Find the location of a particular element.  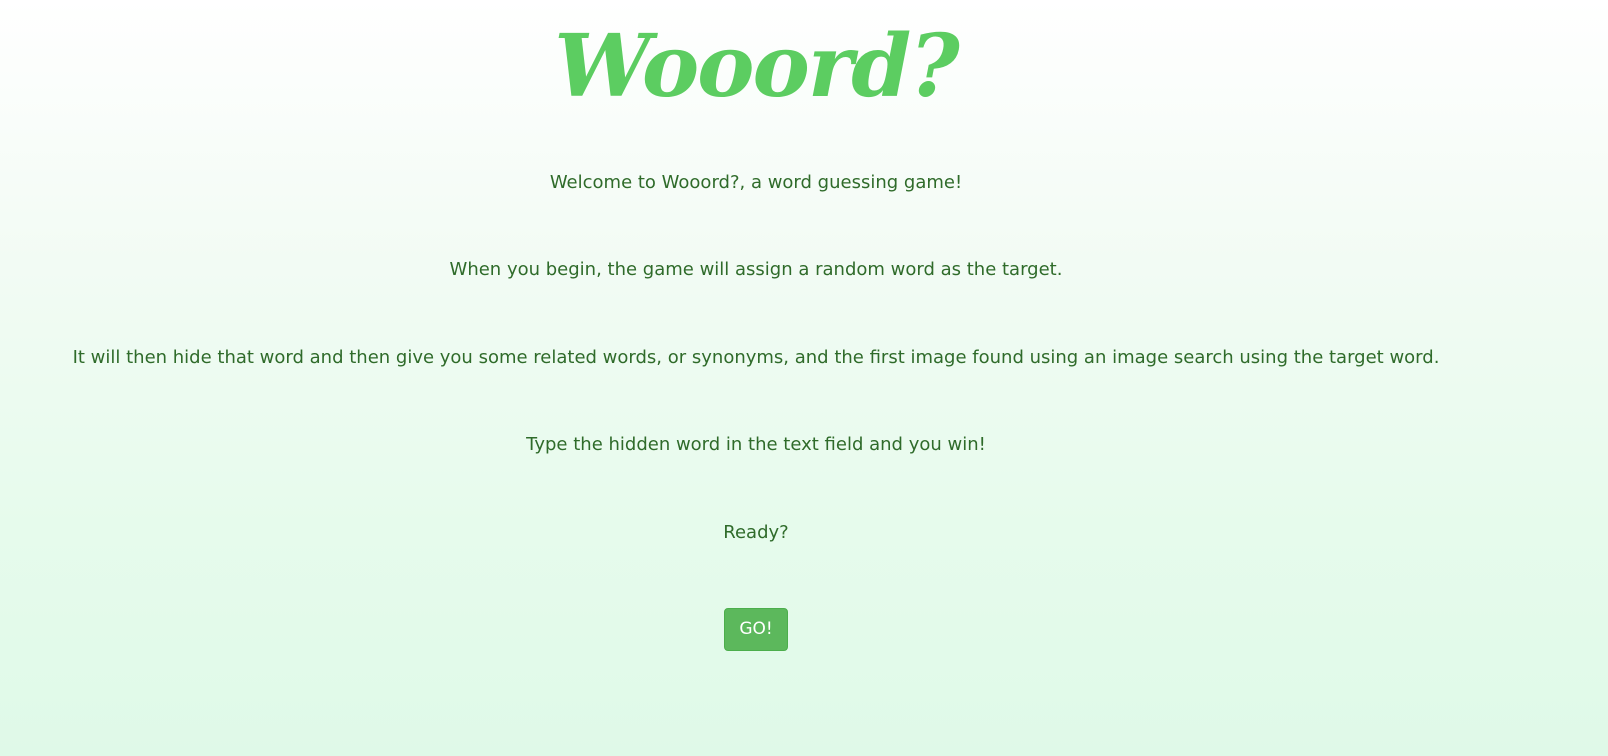

ready-text: Ready? is located at coordinates (756, 532).